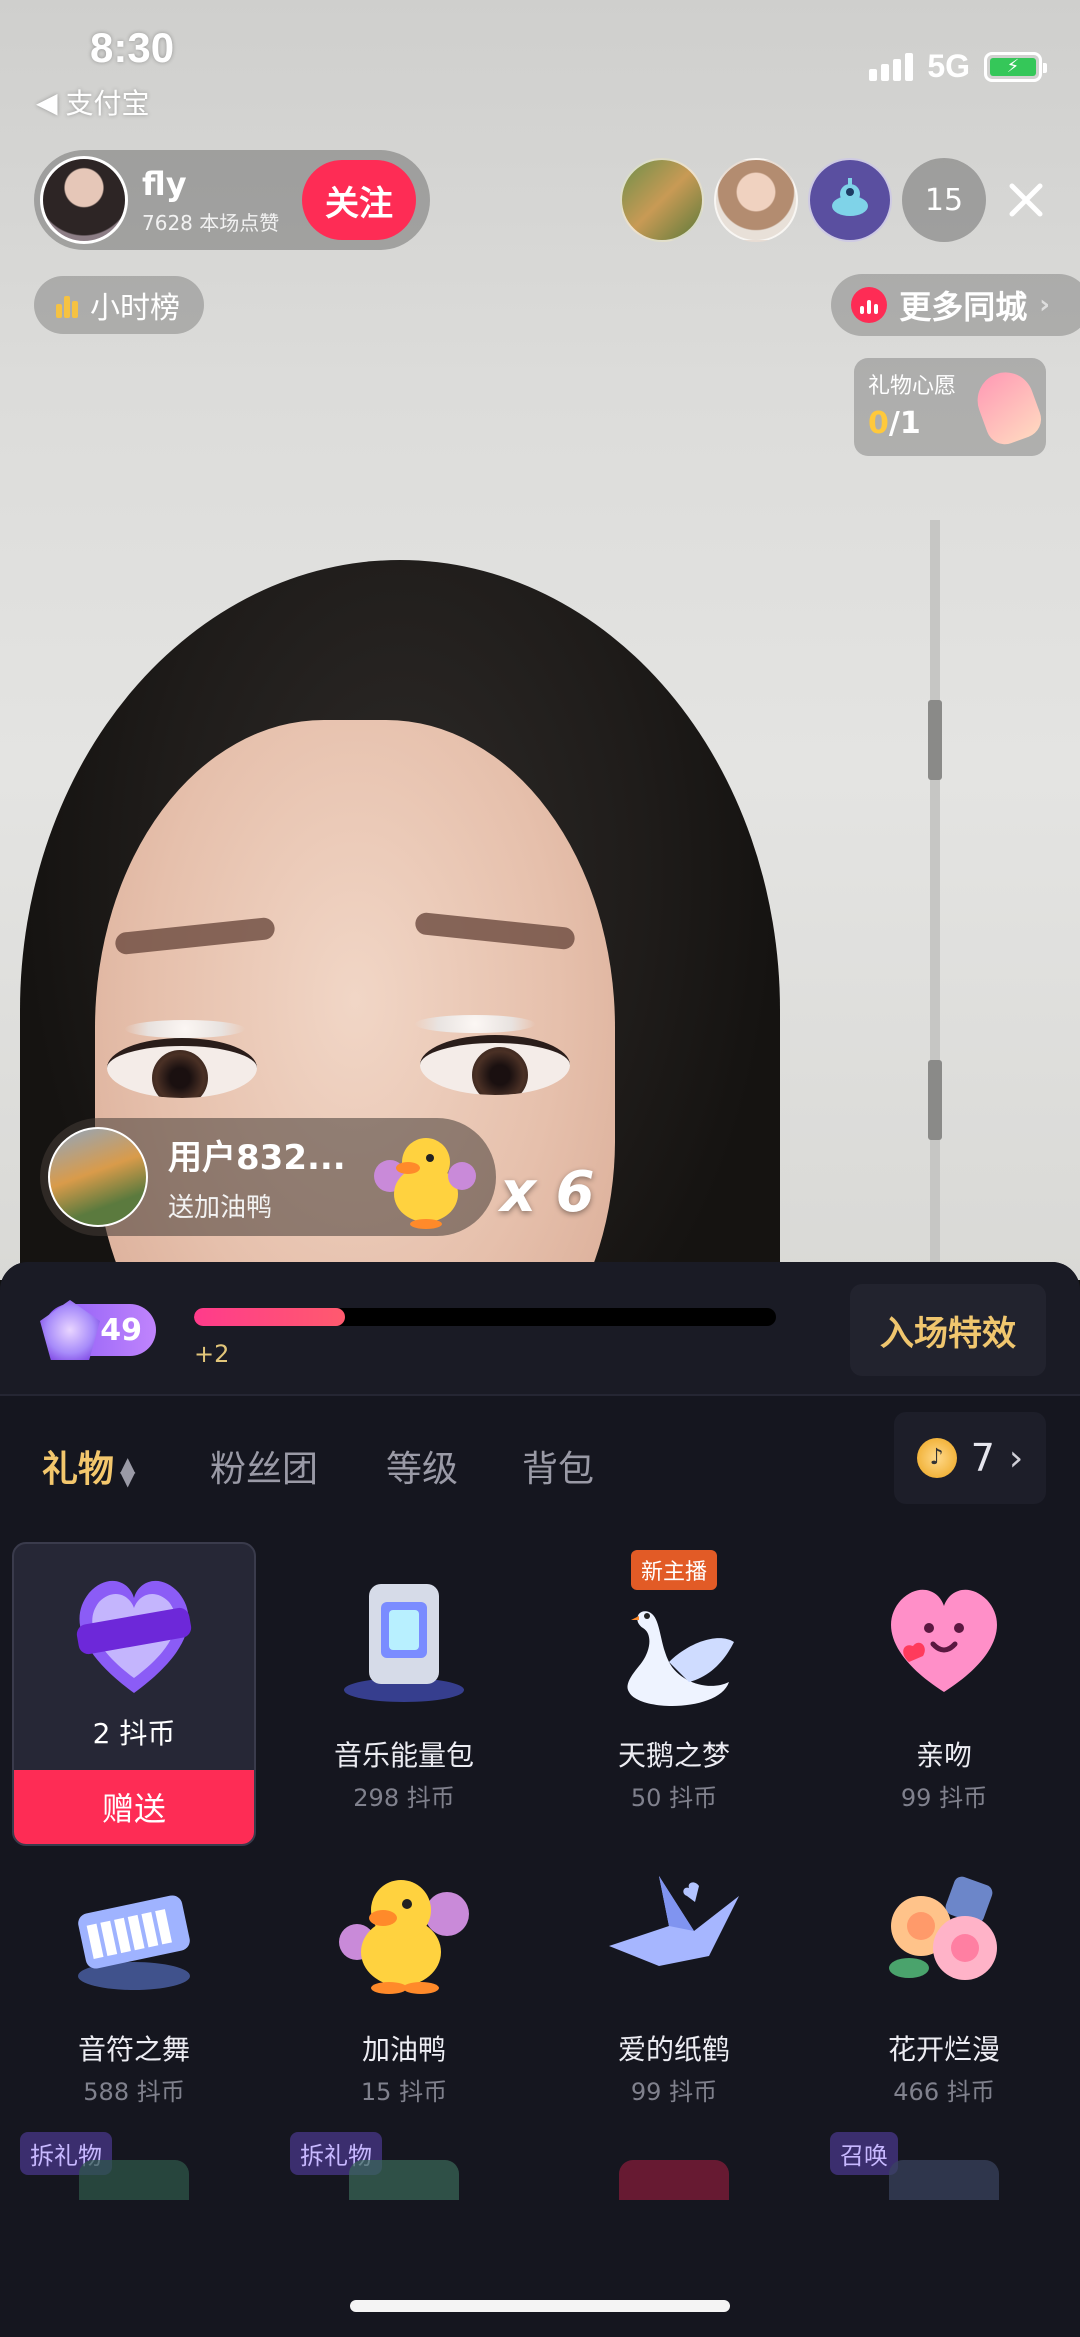 This screenshot has height=2337, width=1080. What do you see at coordinates (673, 2049) in the screenshot?
I see `gift-name: 爱的纸鹤` at bounding box center [673, 2049].